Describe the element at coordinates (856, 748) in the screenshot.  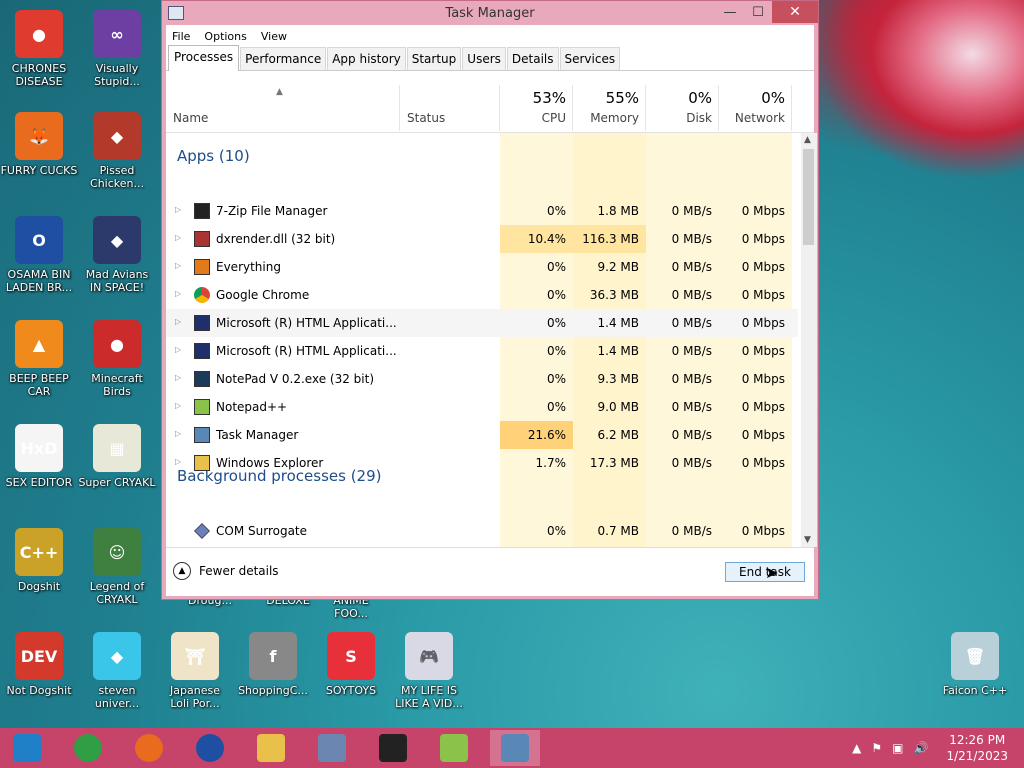
I see `show-hidden-icons-icon: ▲` at that location.